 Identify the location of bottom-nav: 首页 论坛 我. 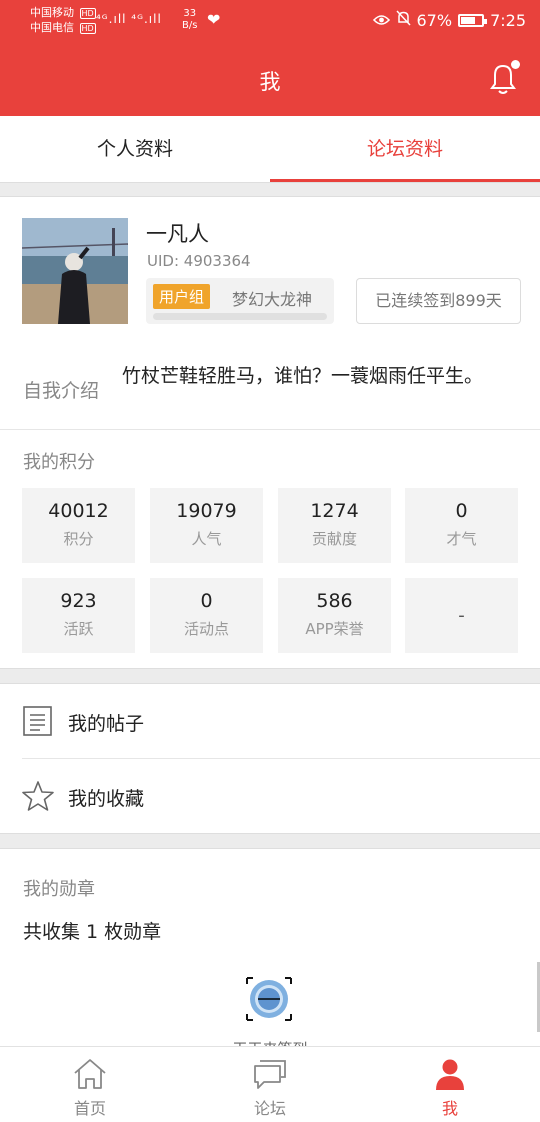
(270, 1084).